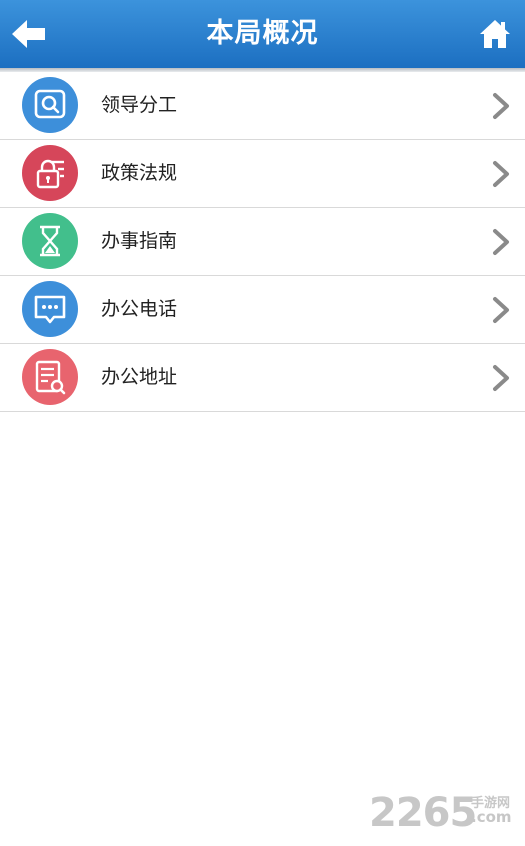  I want to click on magnifier-card-icon, so click(50, 105).